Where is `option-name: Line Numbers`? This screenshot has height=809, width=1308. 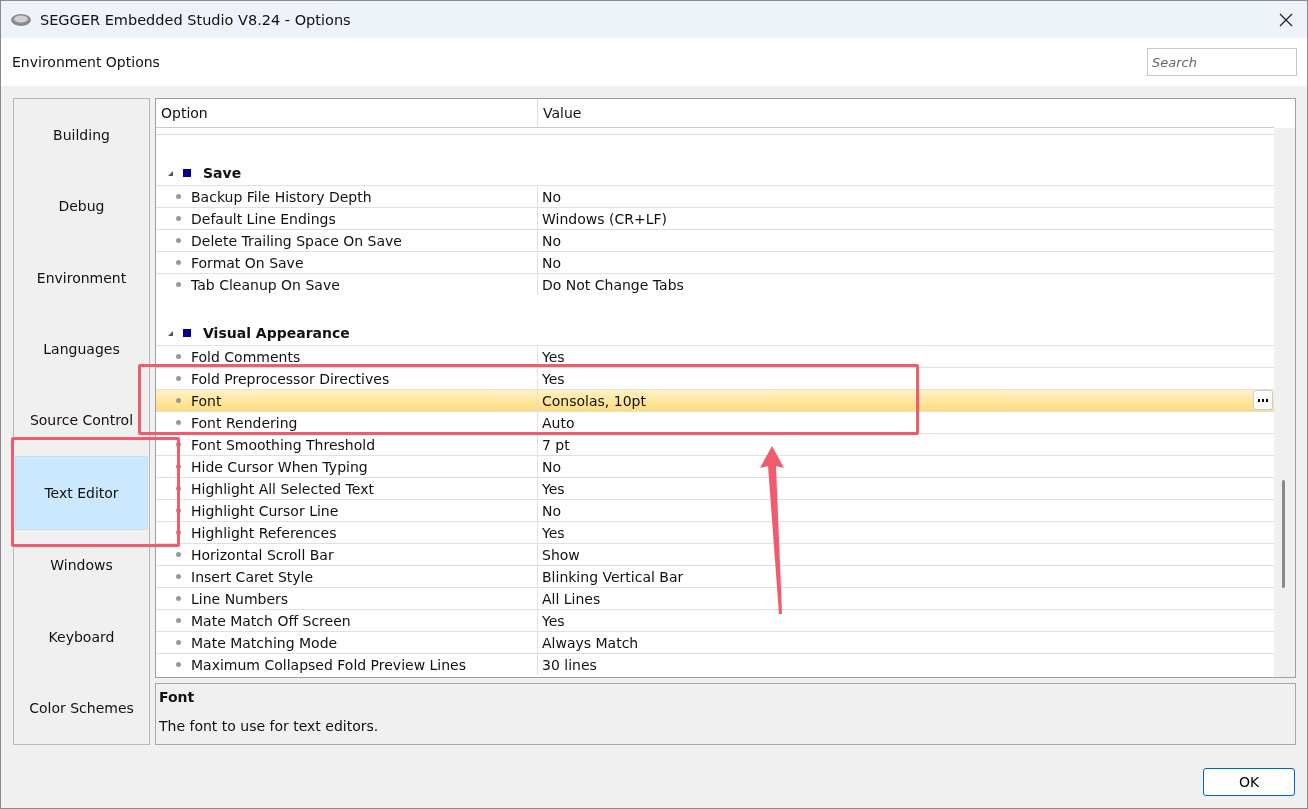
option-name: Line Numbers is located at coordinates (240, 598).